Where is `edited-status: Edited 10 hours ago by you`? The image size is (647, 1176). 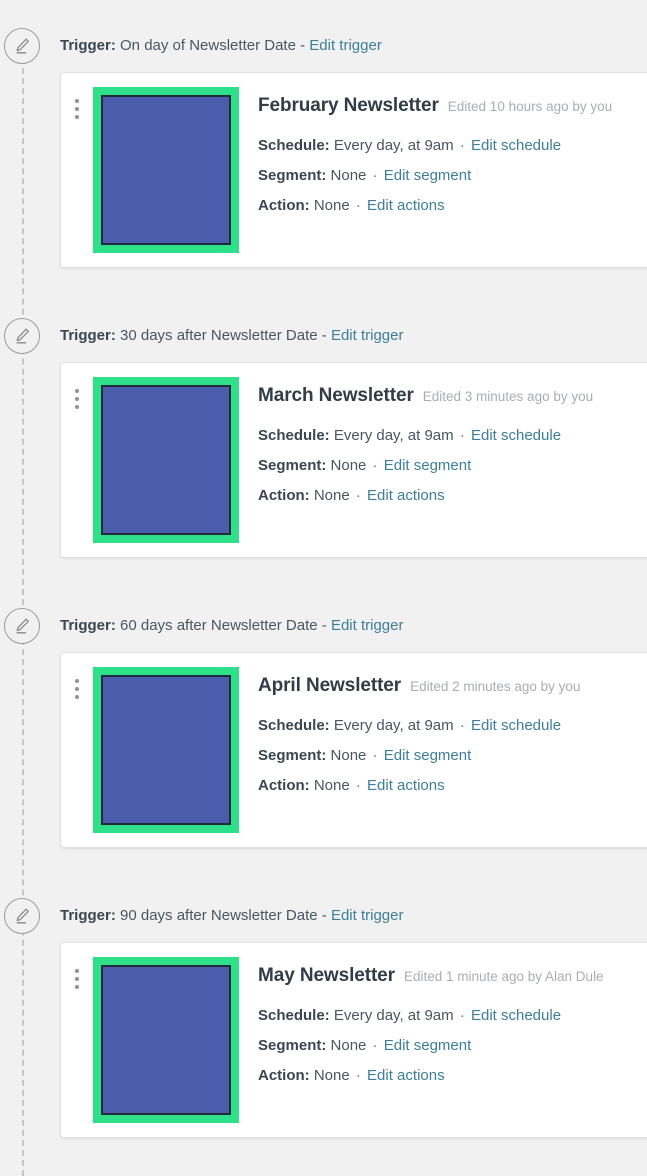 edited-status: Edited 10 hours ago by you is located at coordinates (530, 106).